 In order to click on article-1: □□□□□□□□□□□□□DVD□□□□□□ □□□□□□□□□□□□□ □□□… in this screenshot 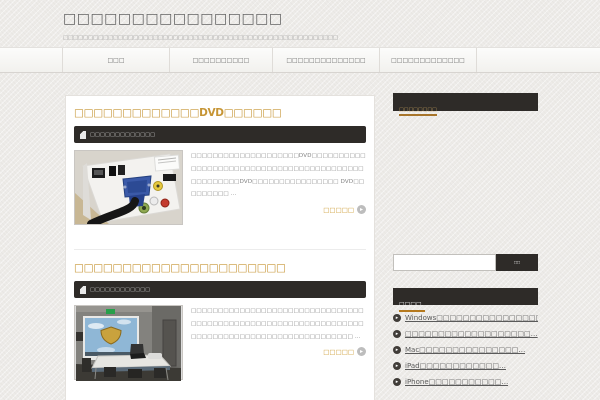, I will do `click(220, 166)`.